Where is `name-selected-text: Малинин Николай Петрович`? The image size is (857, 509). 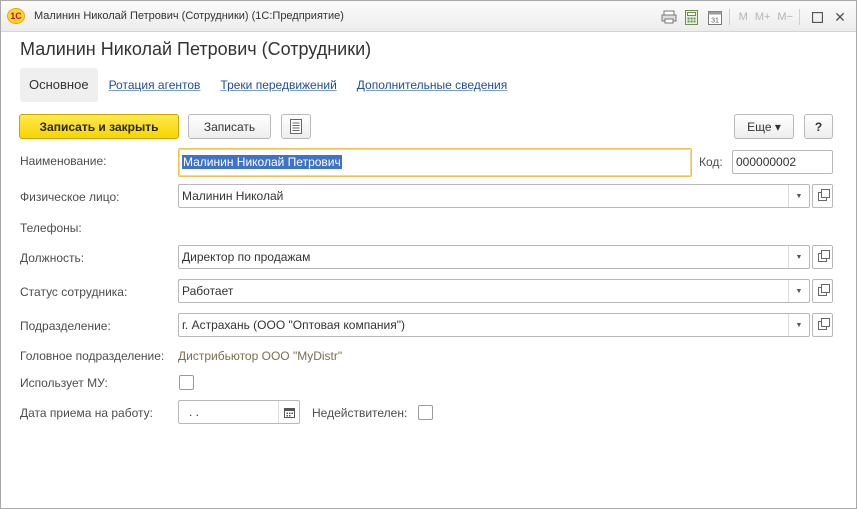
name-selected-text: Малинин Николай Петрович is located at coordinates (262, 162).